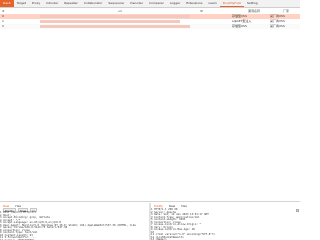 This screenshot has height=240, width=320. I want to click on tab-repeater: Repeater, so click(71, 3).